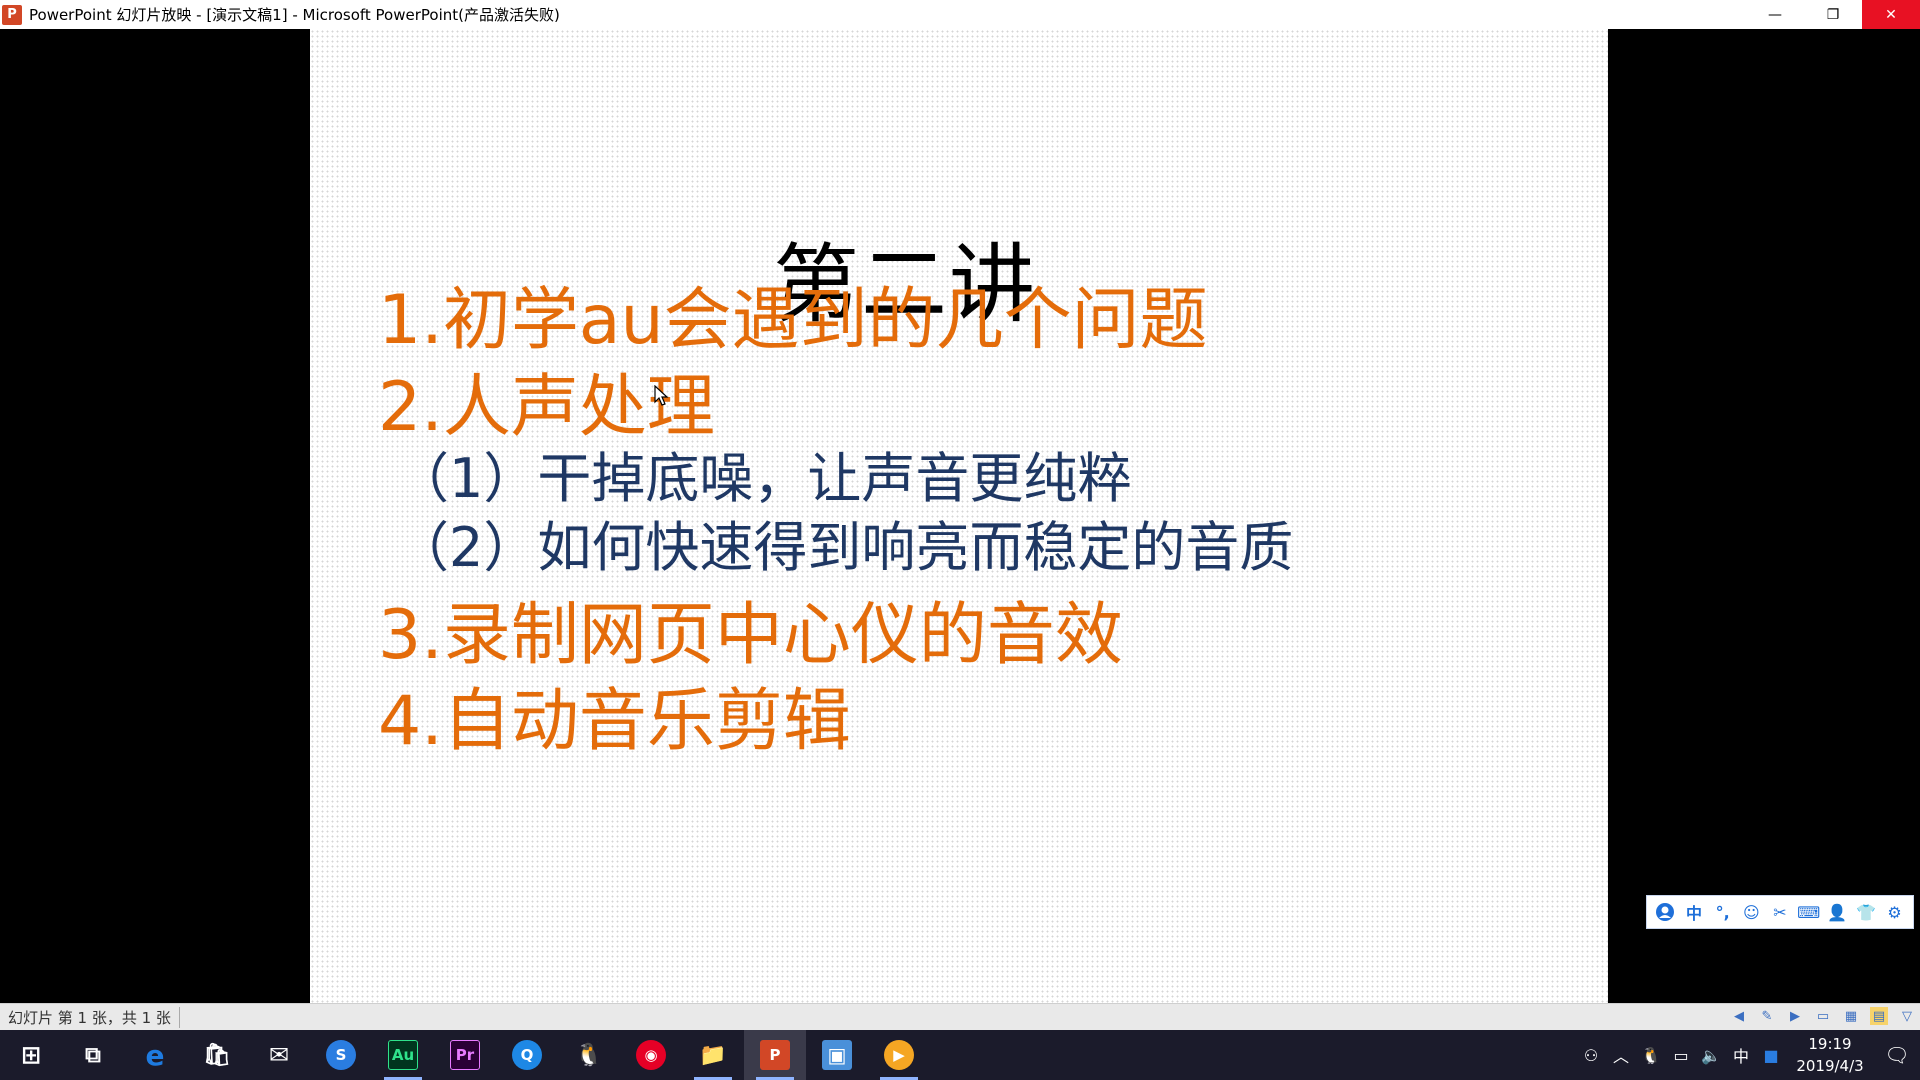 The image size is (1920, 1080). What do you see at coordinates (1711, 1055) in the screenshot?
I see `volume-icon: 🔈` at bounding box center [1711, 1055].